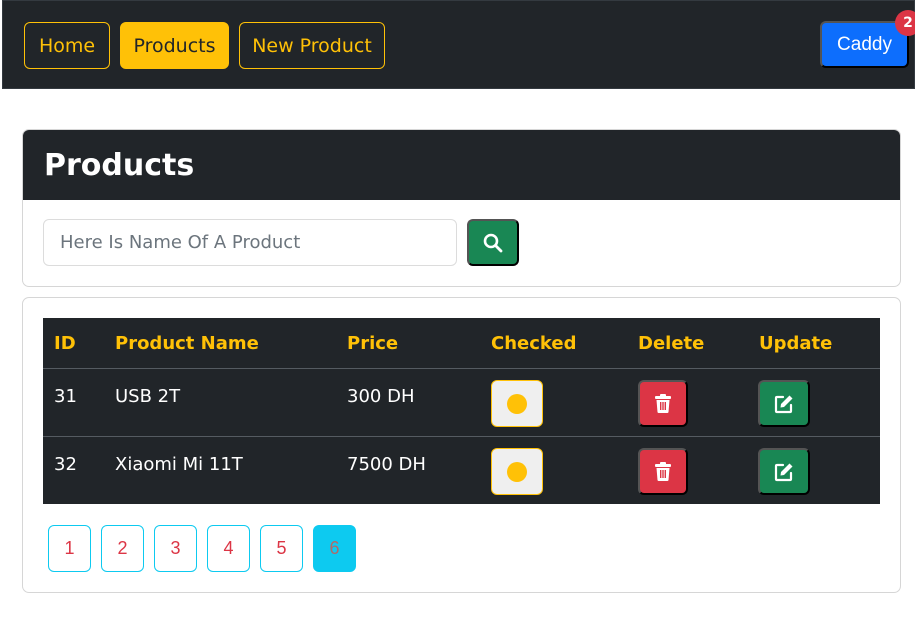  Describe the element at coordinates (65, 396) in the screenshot. I see `row-id: 31` at that location.